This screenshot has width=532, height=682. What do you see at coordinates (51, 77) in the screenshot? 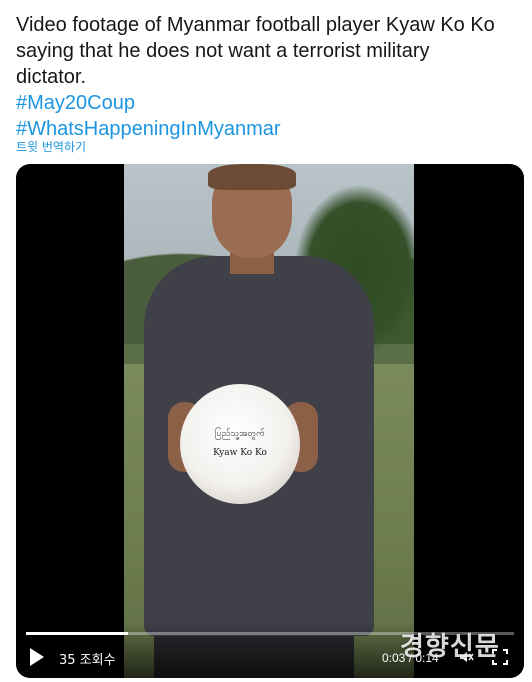
I see `tweet-text-line-3: dictator.` at bounding box center [51, 77].